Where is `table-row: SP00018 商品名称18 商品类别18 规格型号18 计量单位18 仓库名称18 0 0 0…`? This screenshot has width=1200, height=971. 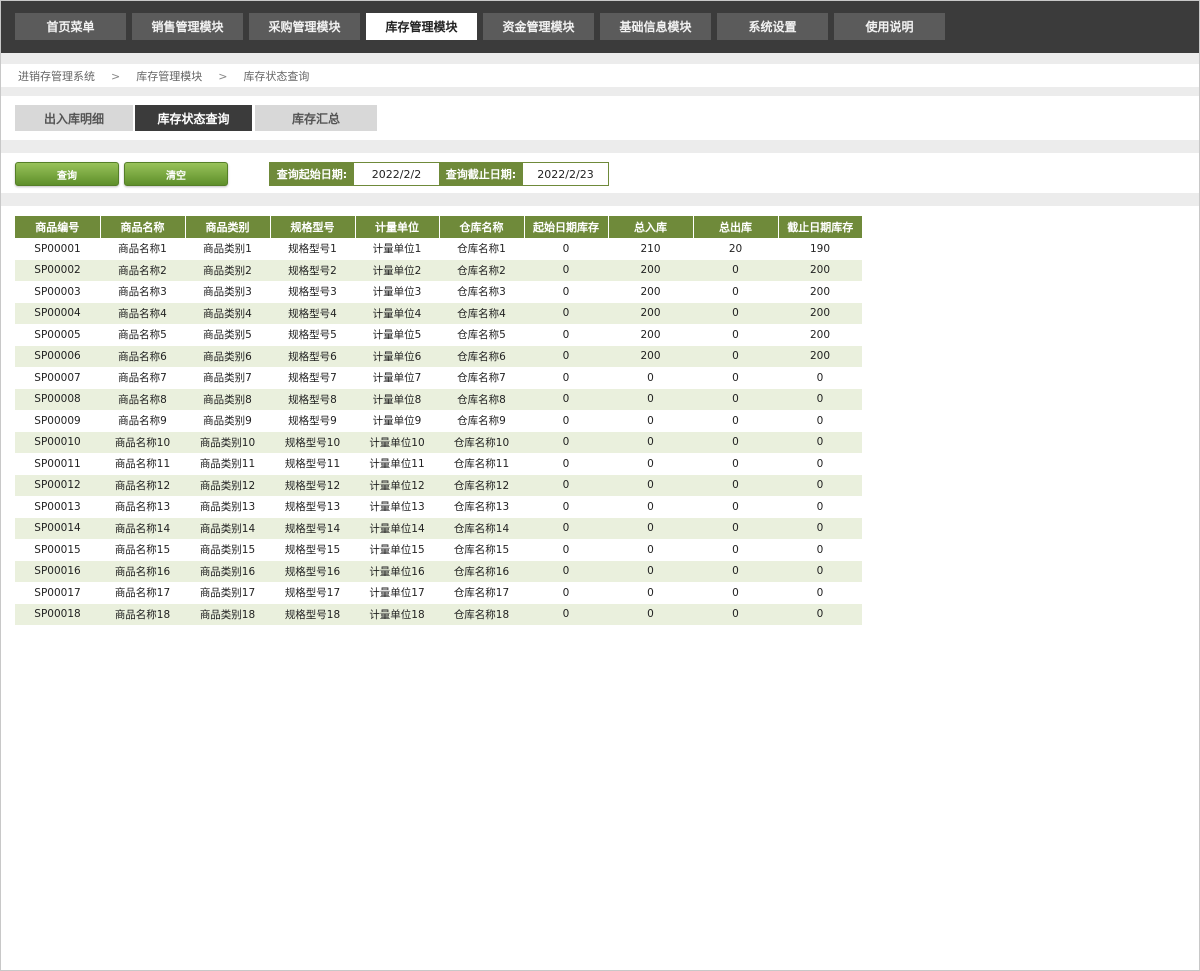
table-row: SP00018 商品名称18 商品类别18 规格型号18 计量单位18 仓库名称18 0 0 0… is located at coordinates (438, 614).